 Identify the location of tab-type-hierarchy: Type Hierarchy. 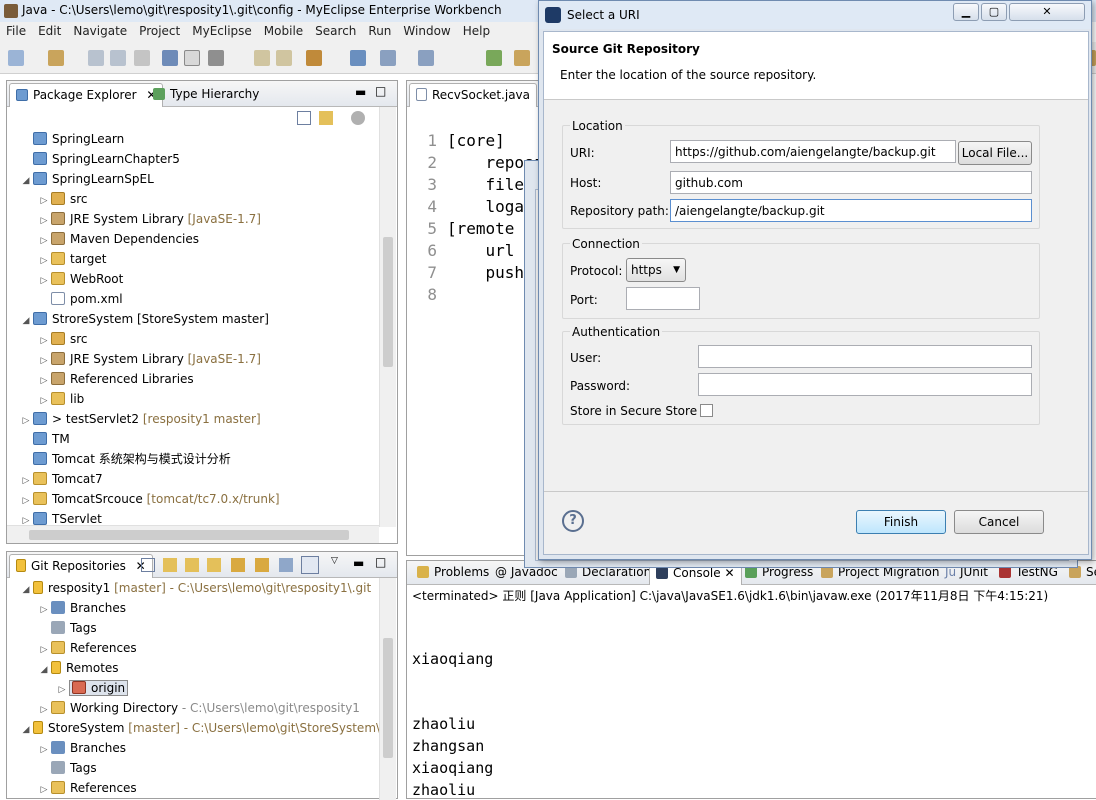
(206, 95).